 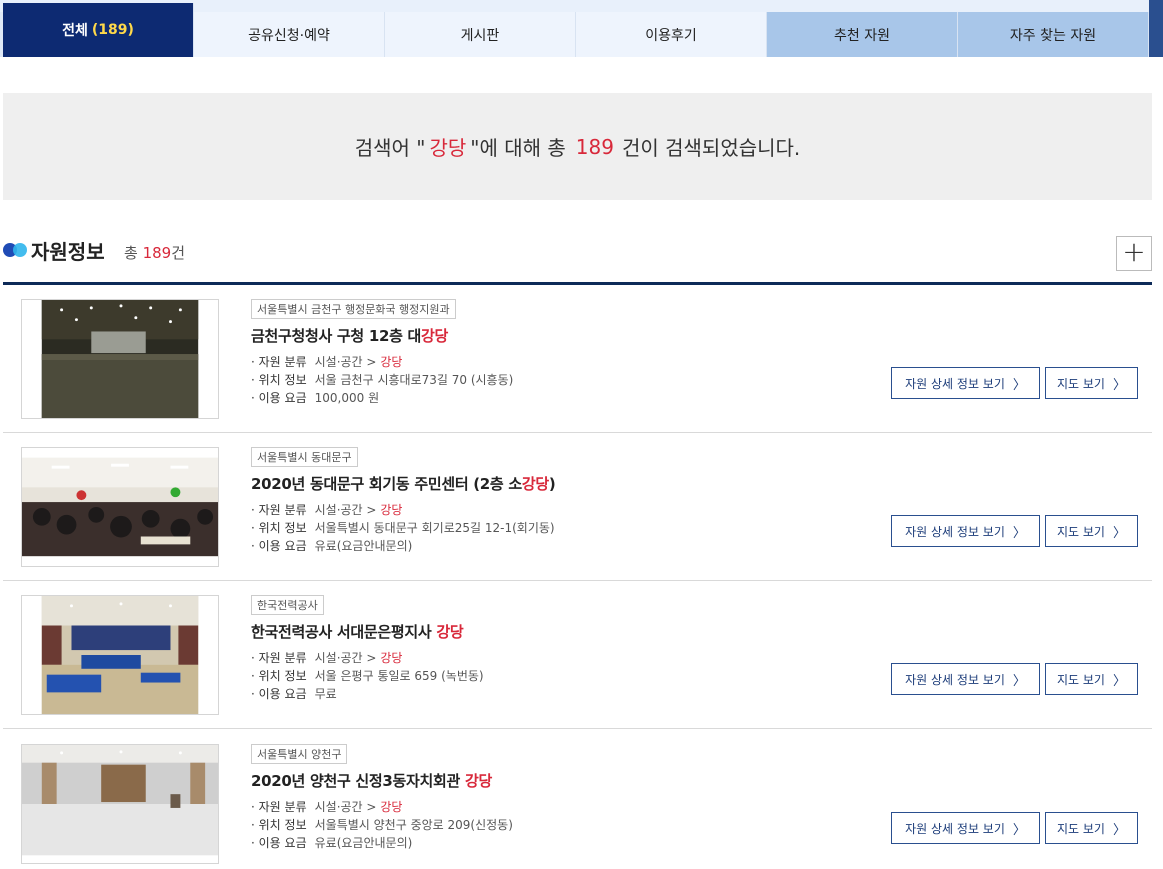 I want to click on result-location-row: 위치 정보 서울특별시 동대문구 회기로25길 12-1(회기동), so click(x=403, y=528).